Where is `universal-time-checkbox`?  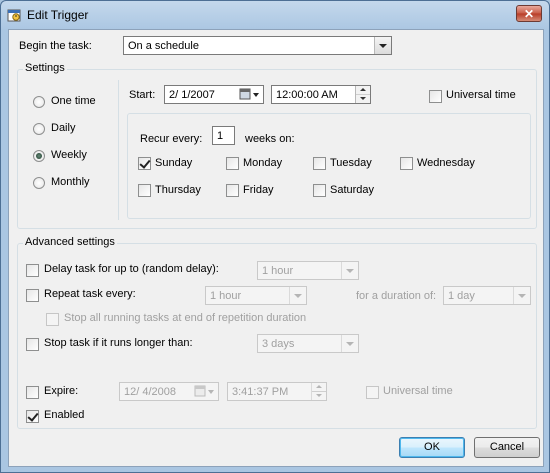
universal-time-checkbox is located at coordinates (435, 96).